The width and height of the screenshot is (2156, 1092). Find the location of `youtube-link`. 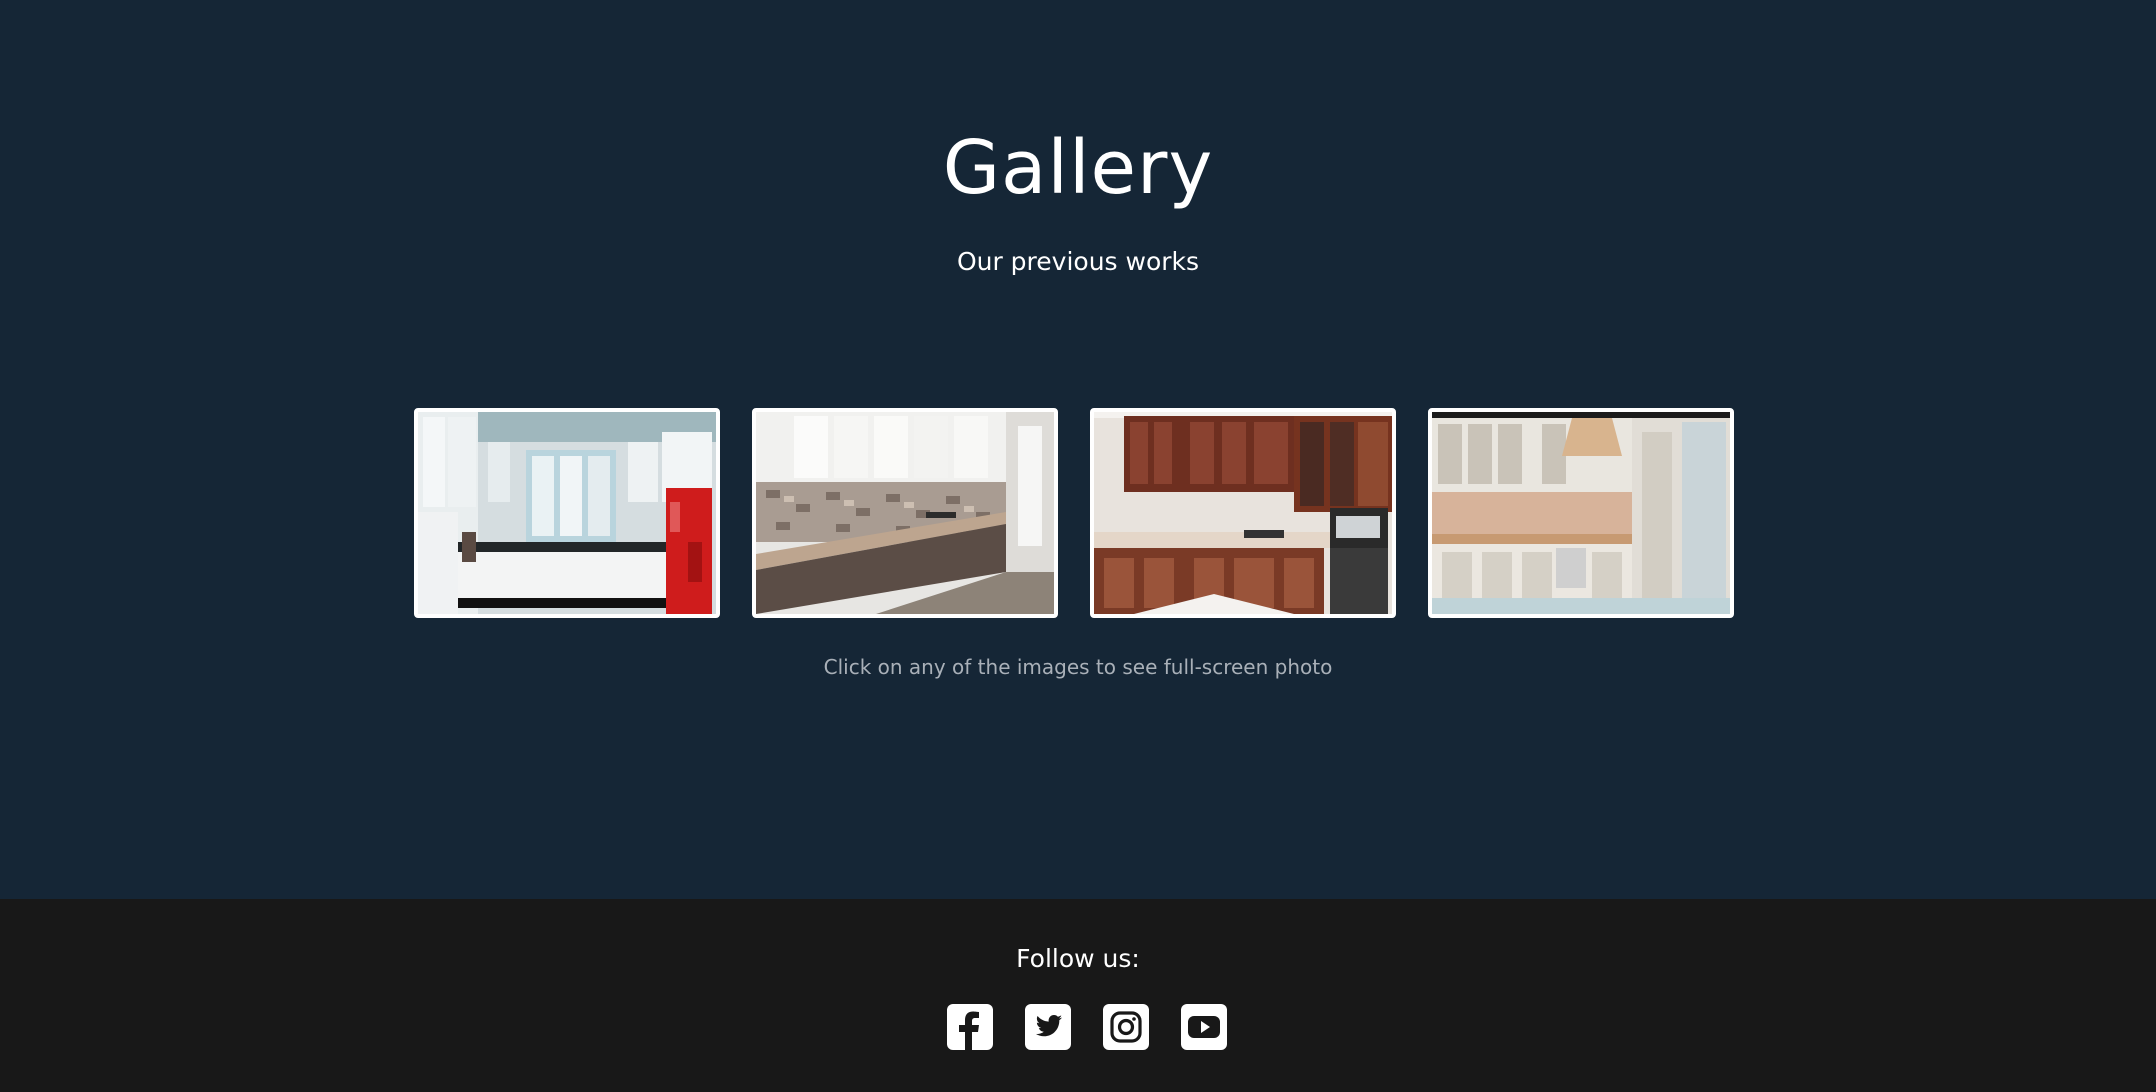

youtube-link is located at coordinates (1204, 1027).